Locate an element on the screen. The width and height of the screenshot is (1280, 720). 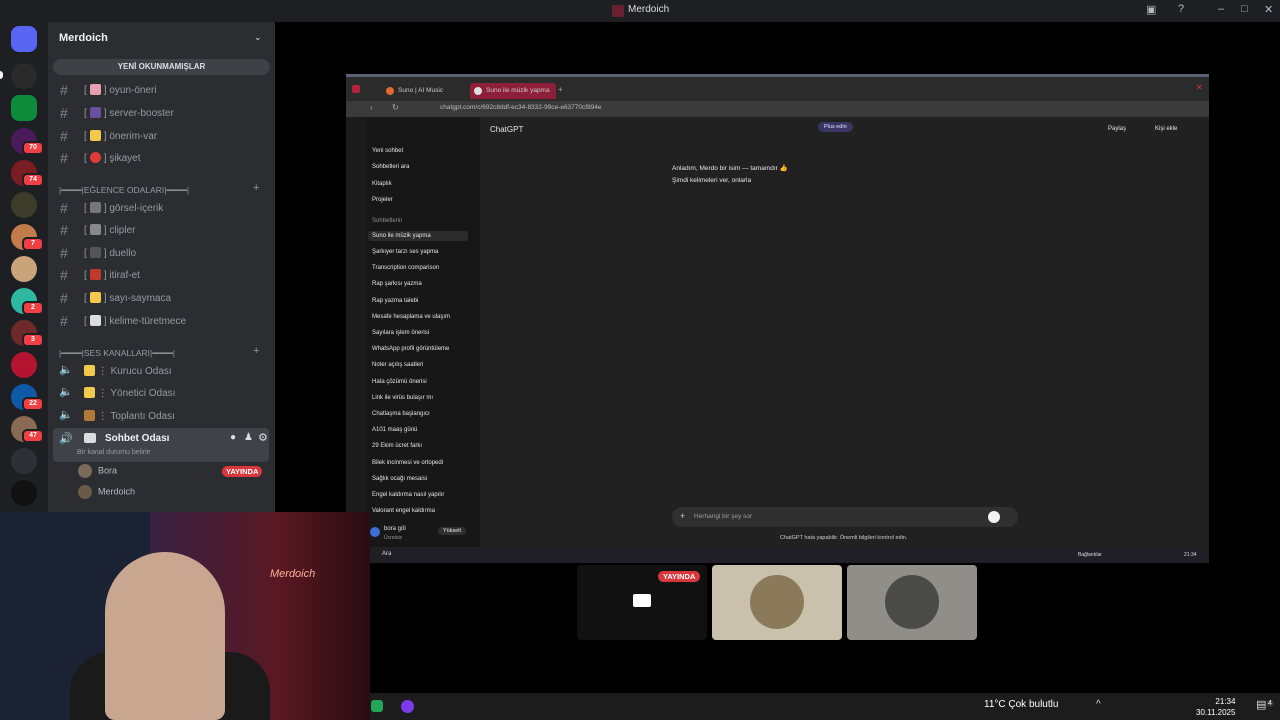
chat-item: Sağlık ocağı mesaisi is located at coordinates (399, 479).